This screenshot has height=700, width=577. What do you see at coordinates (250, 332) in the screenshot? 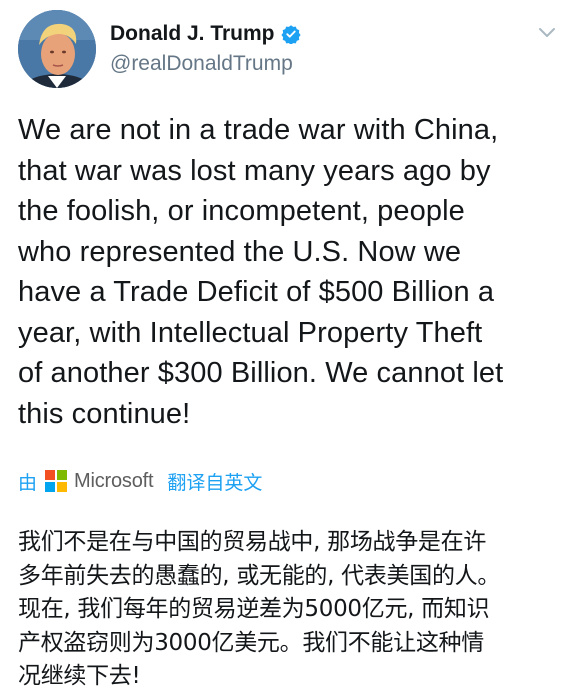
I see `tweet-text-line: year, with Intellectual Property Theft` at bounding box center [250, 332].